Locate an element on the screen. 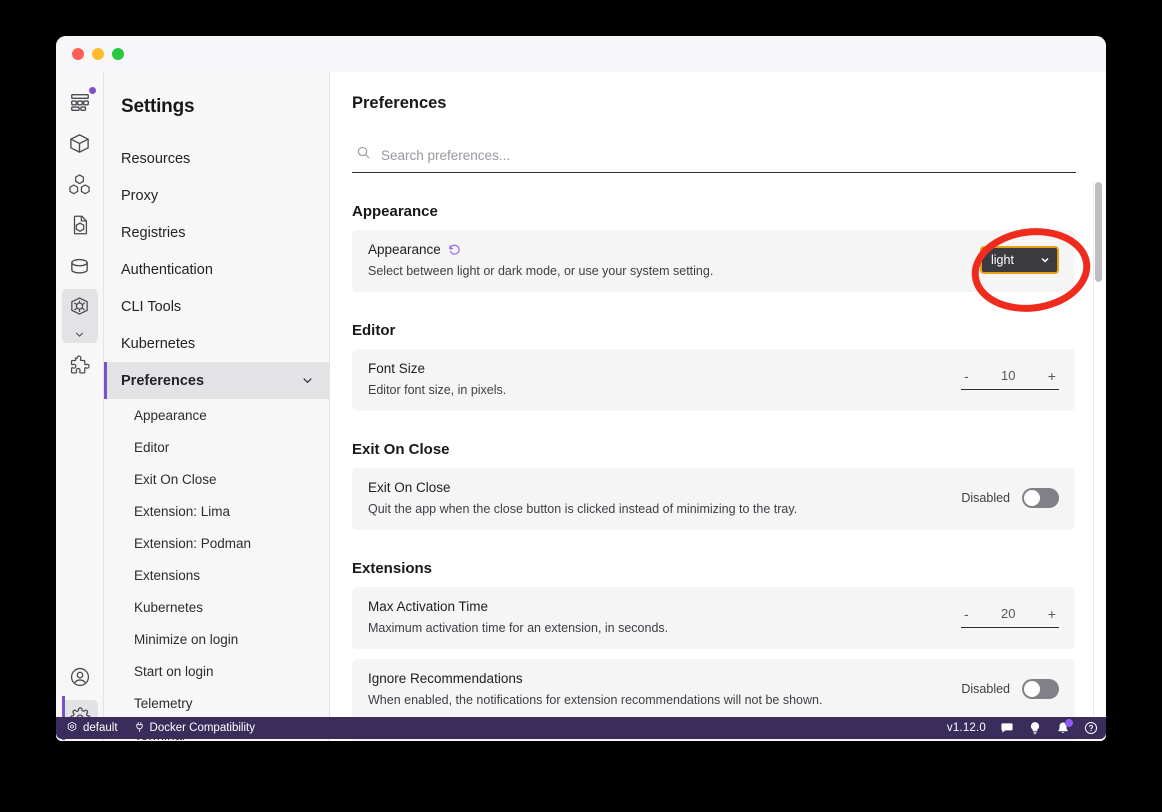 The height and width of the screenshot is (812, 1162). page-title: Preferences is located at coordinates (399, 103).